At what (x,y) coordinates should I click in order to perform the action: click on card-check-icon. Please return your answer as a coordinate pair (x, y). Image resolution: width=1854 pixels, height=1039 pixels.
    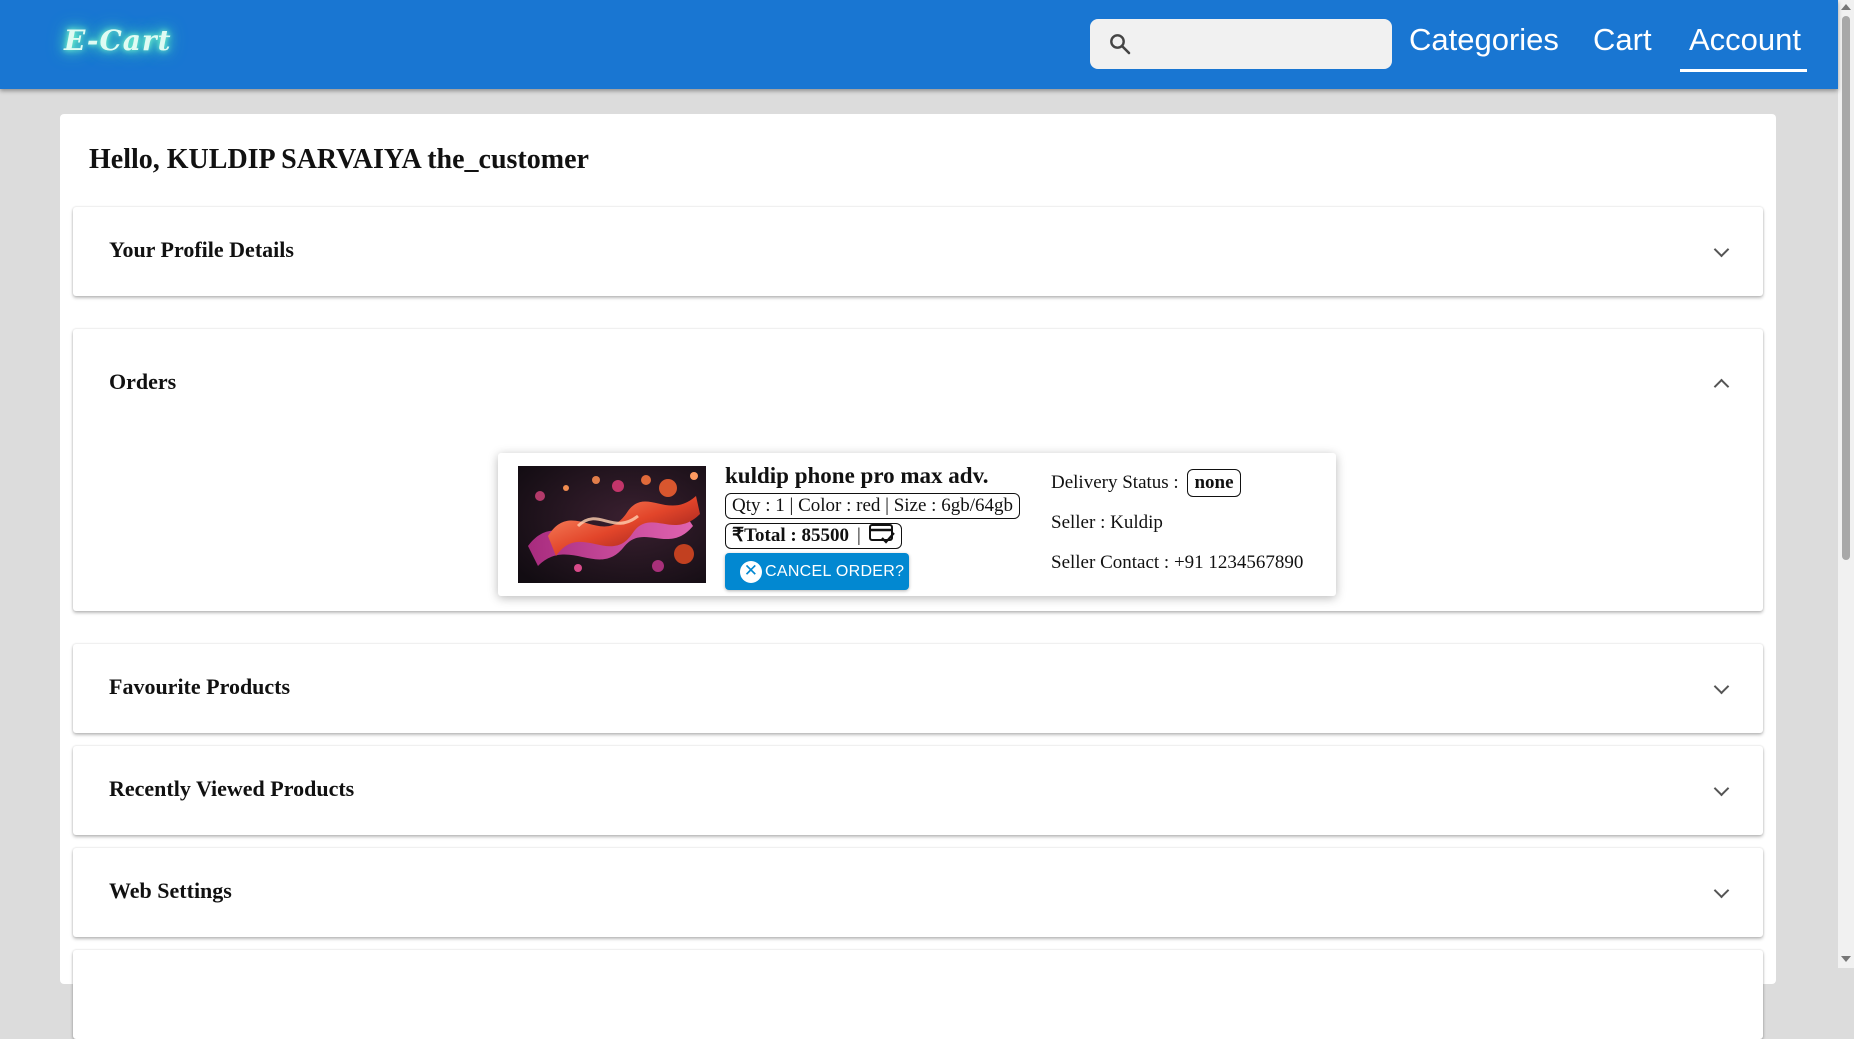
    Looking at the image, I should click on (881, 534).